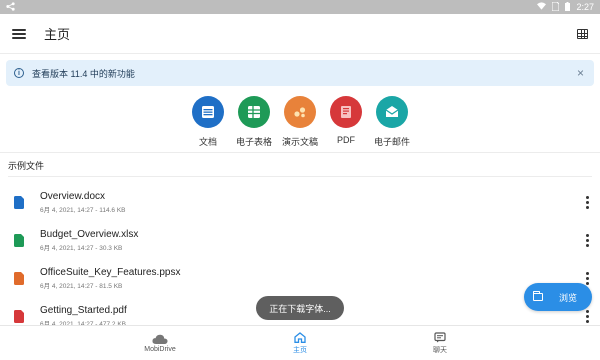  I want to click on pdf-icon, so click(346, 112).